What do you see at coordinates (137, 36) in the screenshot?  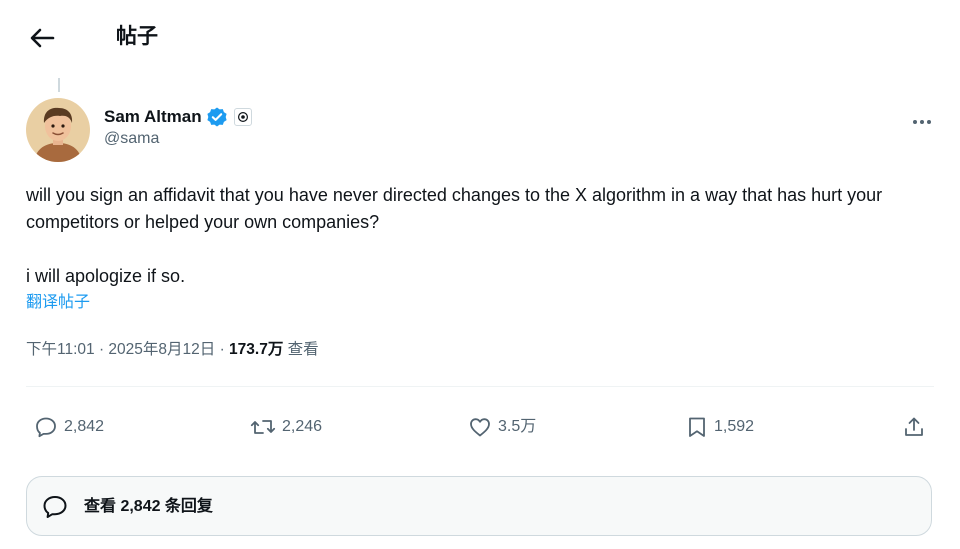 I see `page-title: 帖子` at bounding box center [137, 36].